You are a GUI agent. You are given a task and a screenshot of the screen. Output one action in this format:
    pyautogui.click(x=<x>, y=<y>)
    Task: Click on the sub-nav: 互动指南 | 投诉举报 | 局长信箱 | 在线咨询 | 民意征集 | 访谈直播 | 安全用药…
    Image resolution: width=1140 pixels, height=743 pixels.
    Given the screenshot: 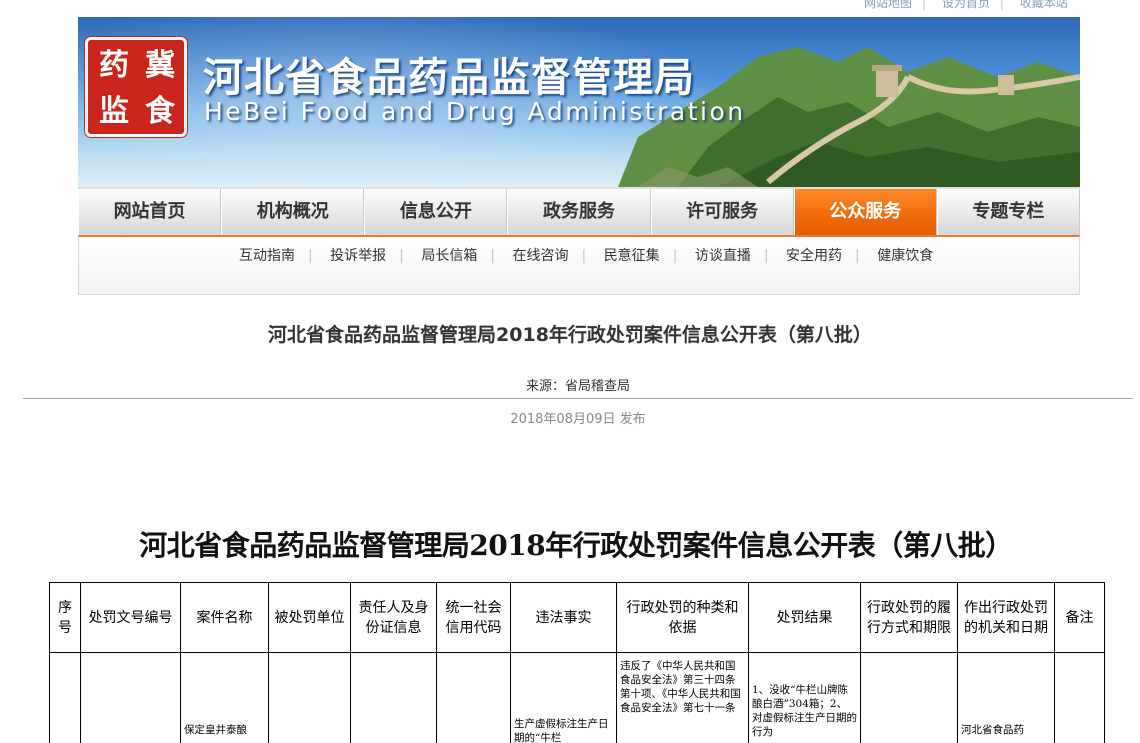 What is the action you would take?
    pyautogui.click(x=579, y=265)
    